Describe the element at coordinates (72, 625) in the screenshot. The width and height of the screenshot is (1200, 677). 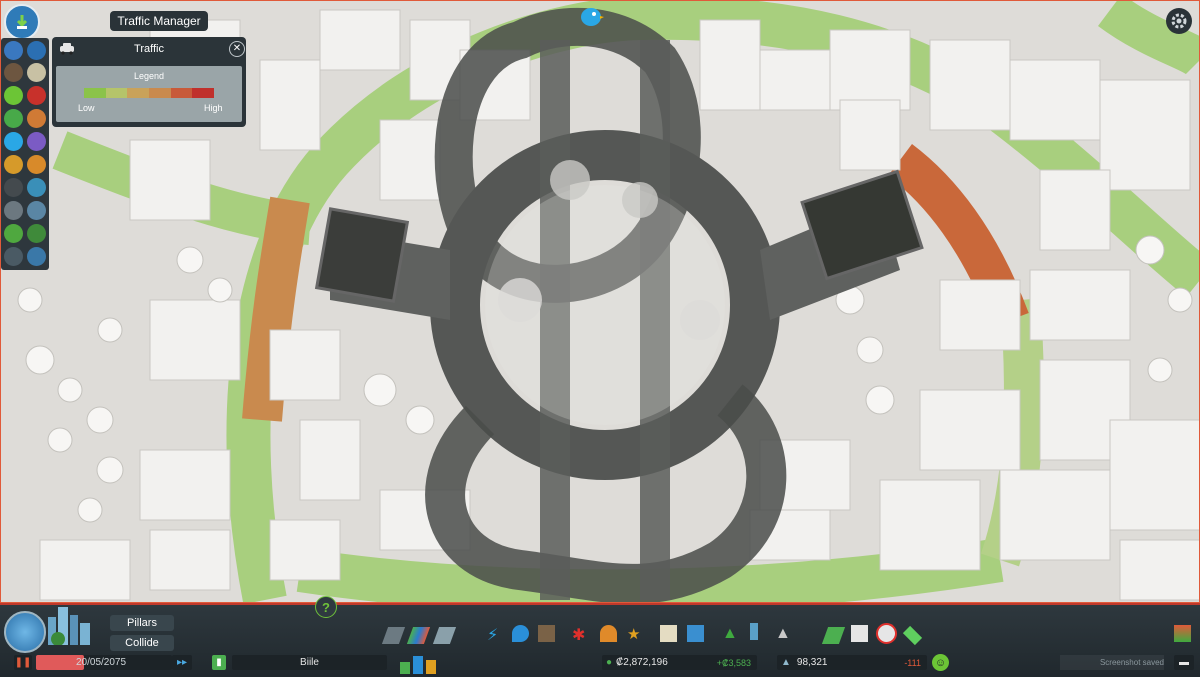
I see `city-skyline-icon` at that location.